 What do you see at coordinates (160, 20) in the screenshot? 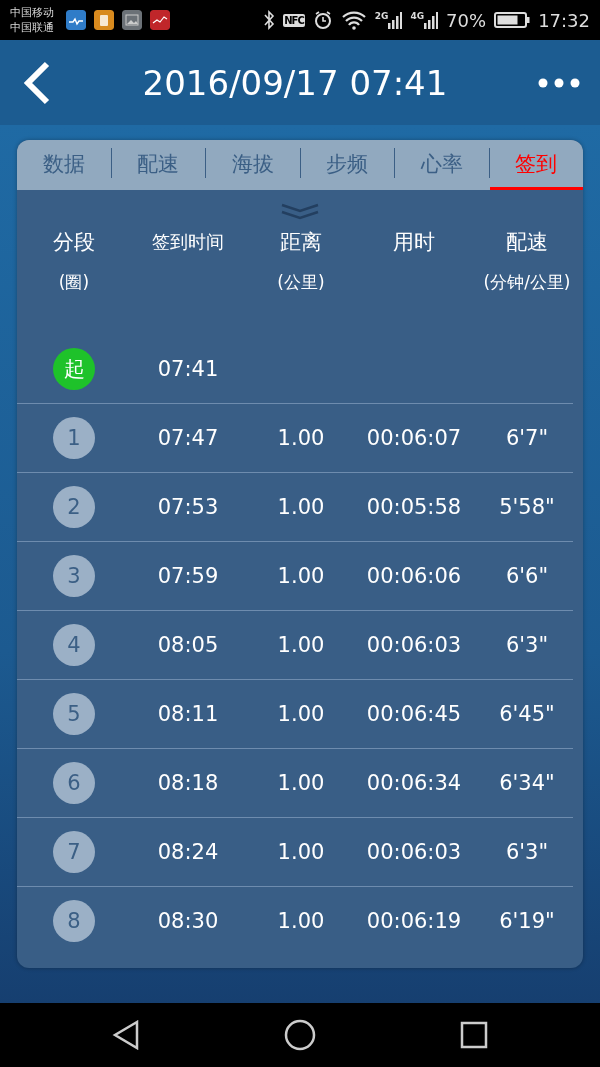
I see `chart-app-icon` at bounding box center [160, 20].